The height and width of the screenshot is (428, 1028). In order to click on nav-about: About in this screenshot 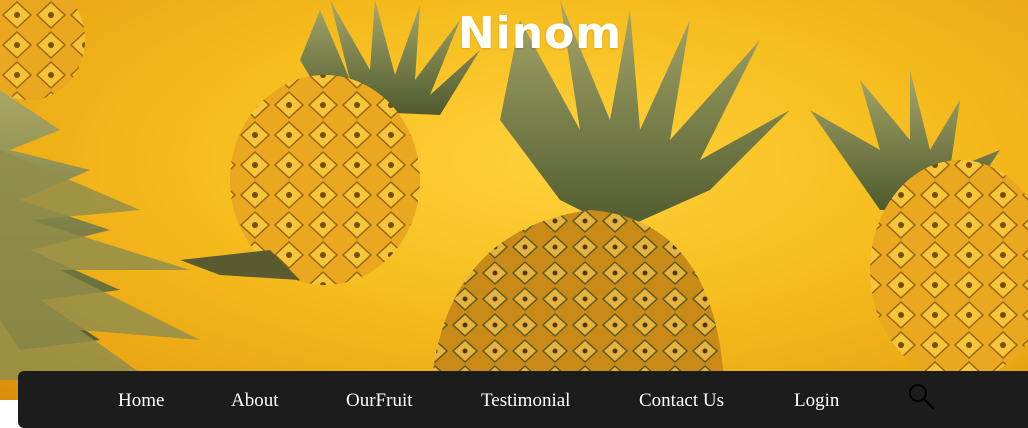, I will do `click(255, 401)`.